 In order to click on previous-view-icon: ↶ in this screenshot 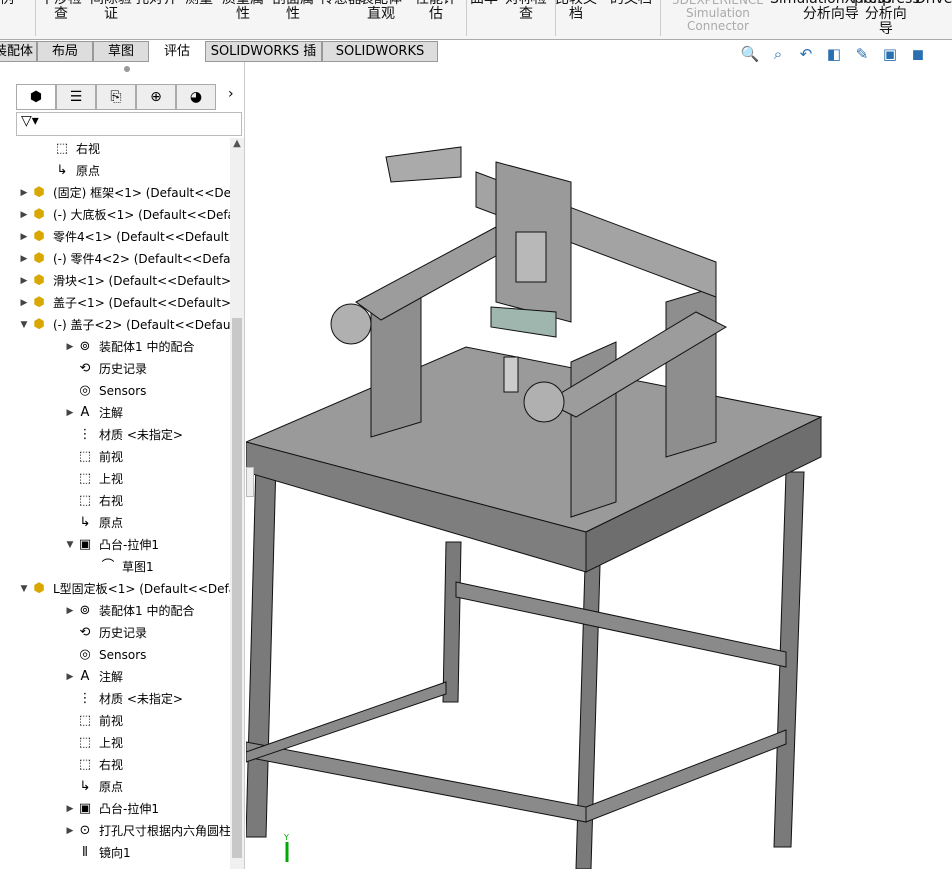, I will do `click(806, 54)`.